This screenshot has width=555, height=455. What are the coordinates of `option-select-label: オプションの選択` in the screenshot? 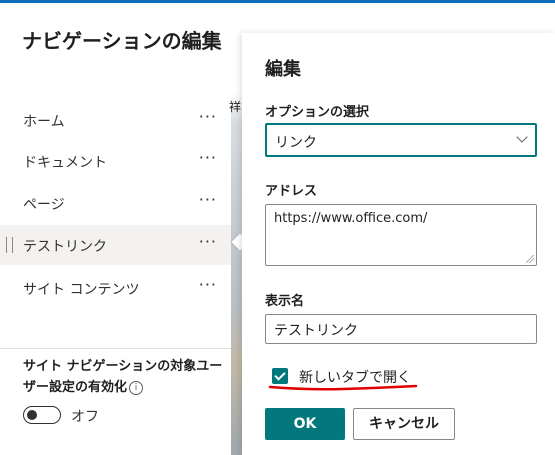 It's located at (317, 112).